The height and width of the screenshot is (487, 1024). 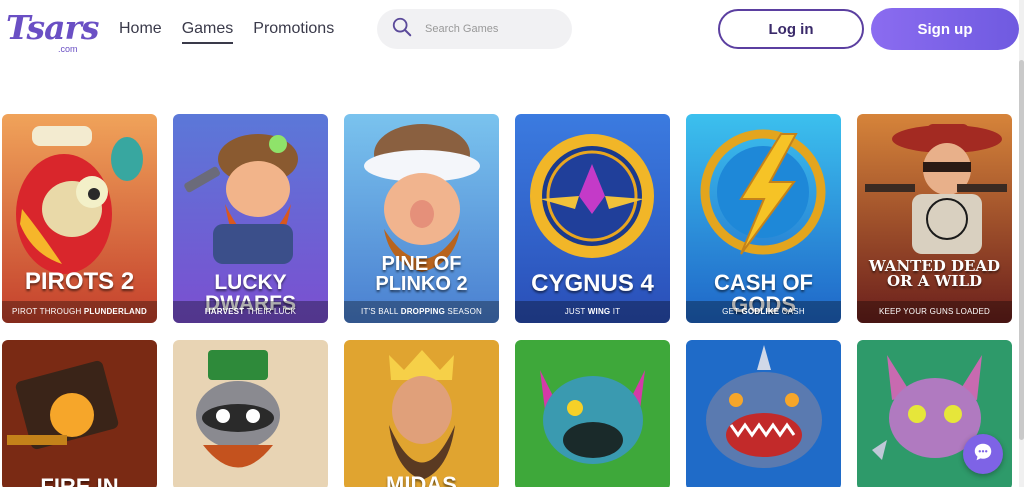 I want to click on game-tagline: JUST WING IT, so click(x=592, y=312).